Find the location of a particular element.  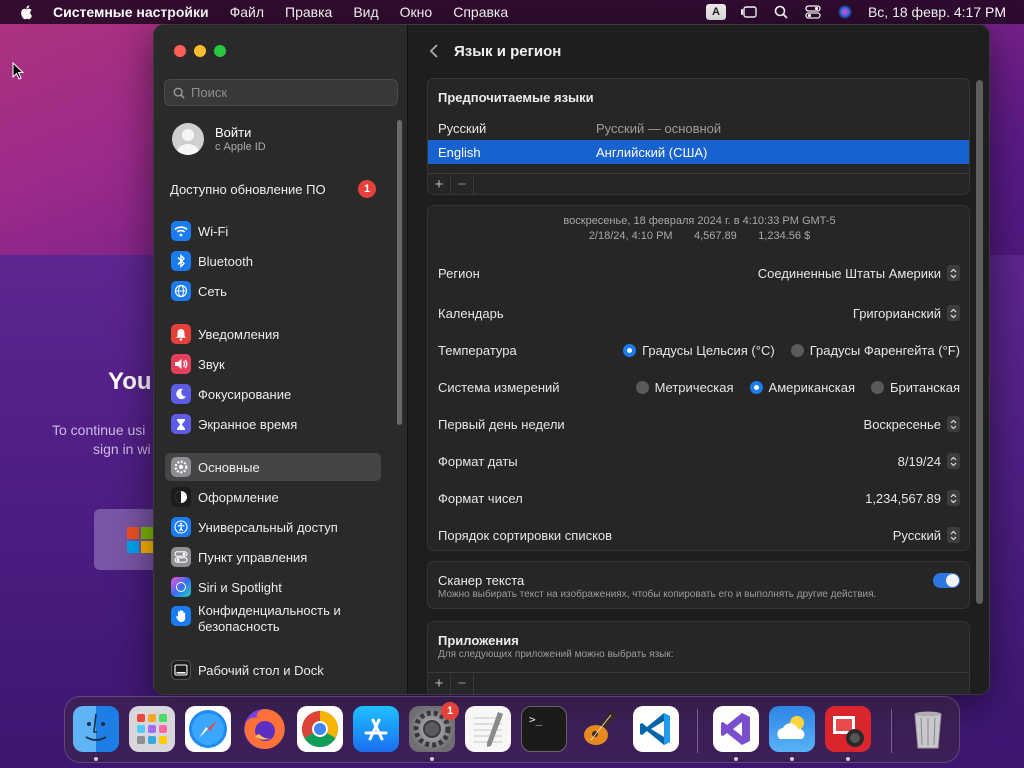

language-row-english: English Английский (США) is located at coordinates (698, 152).